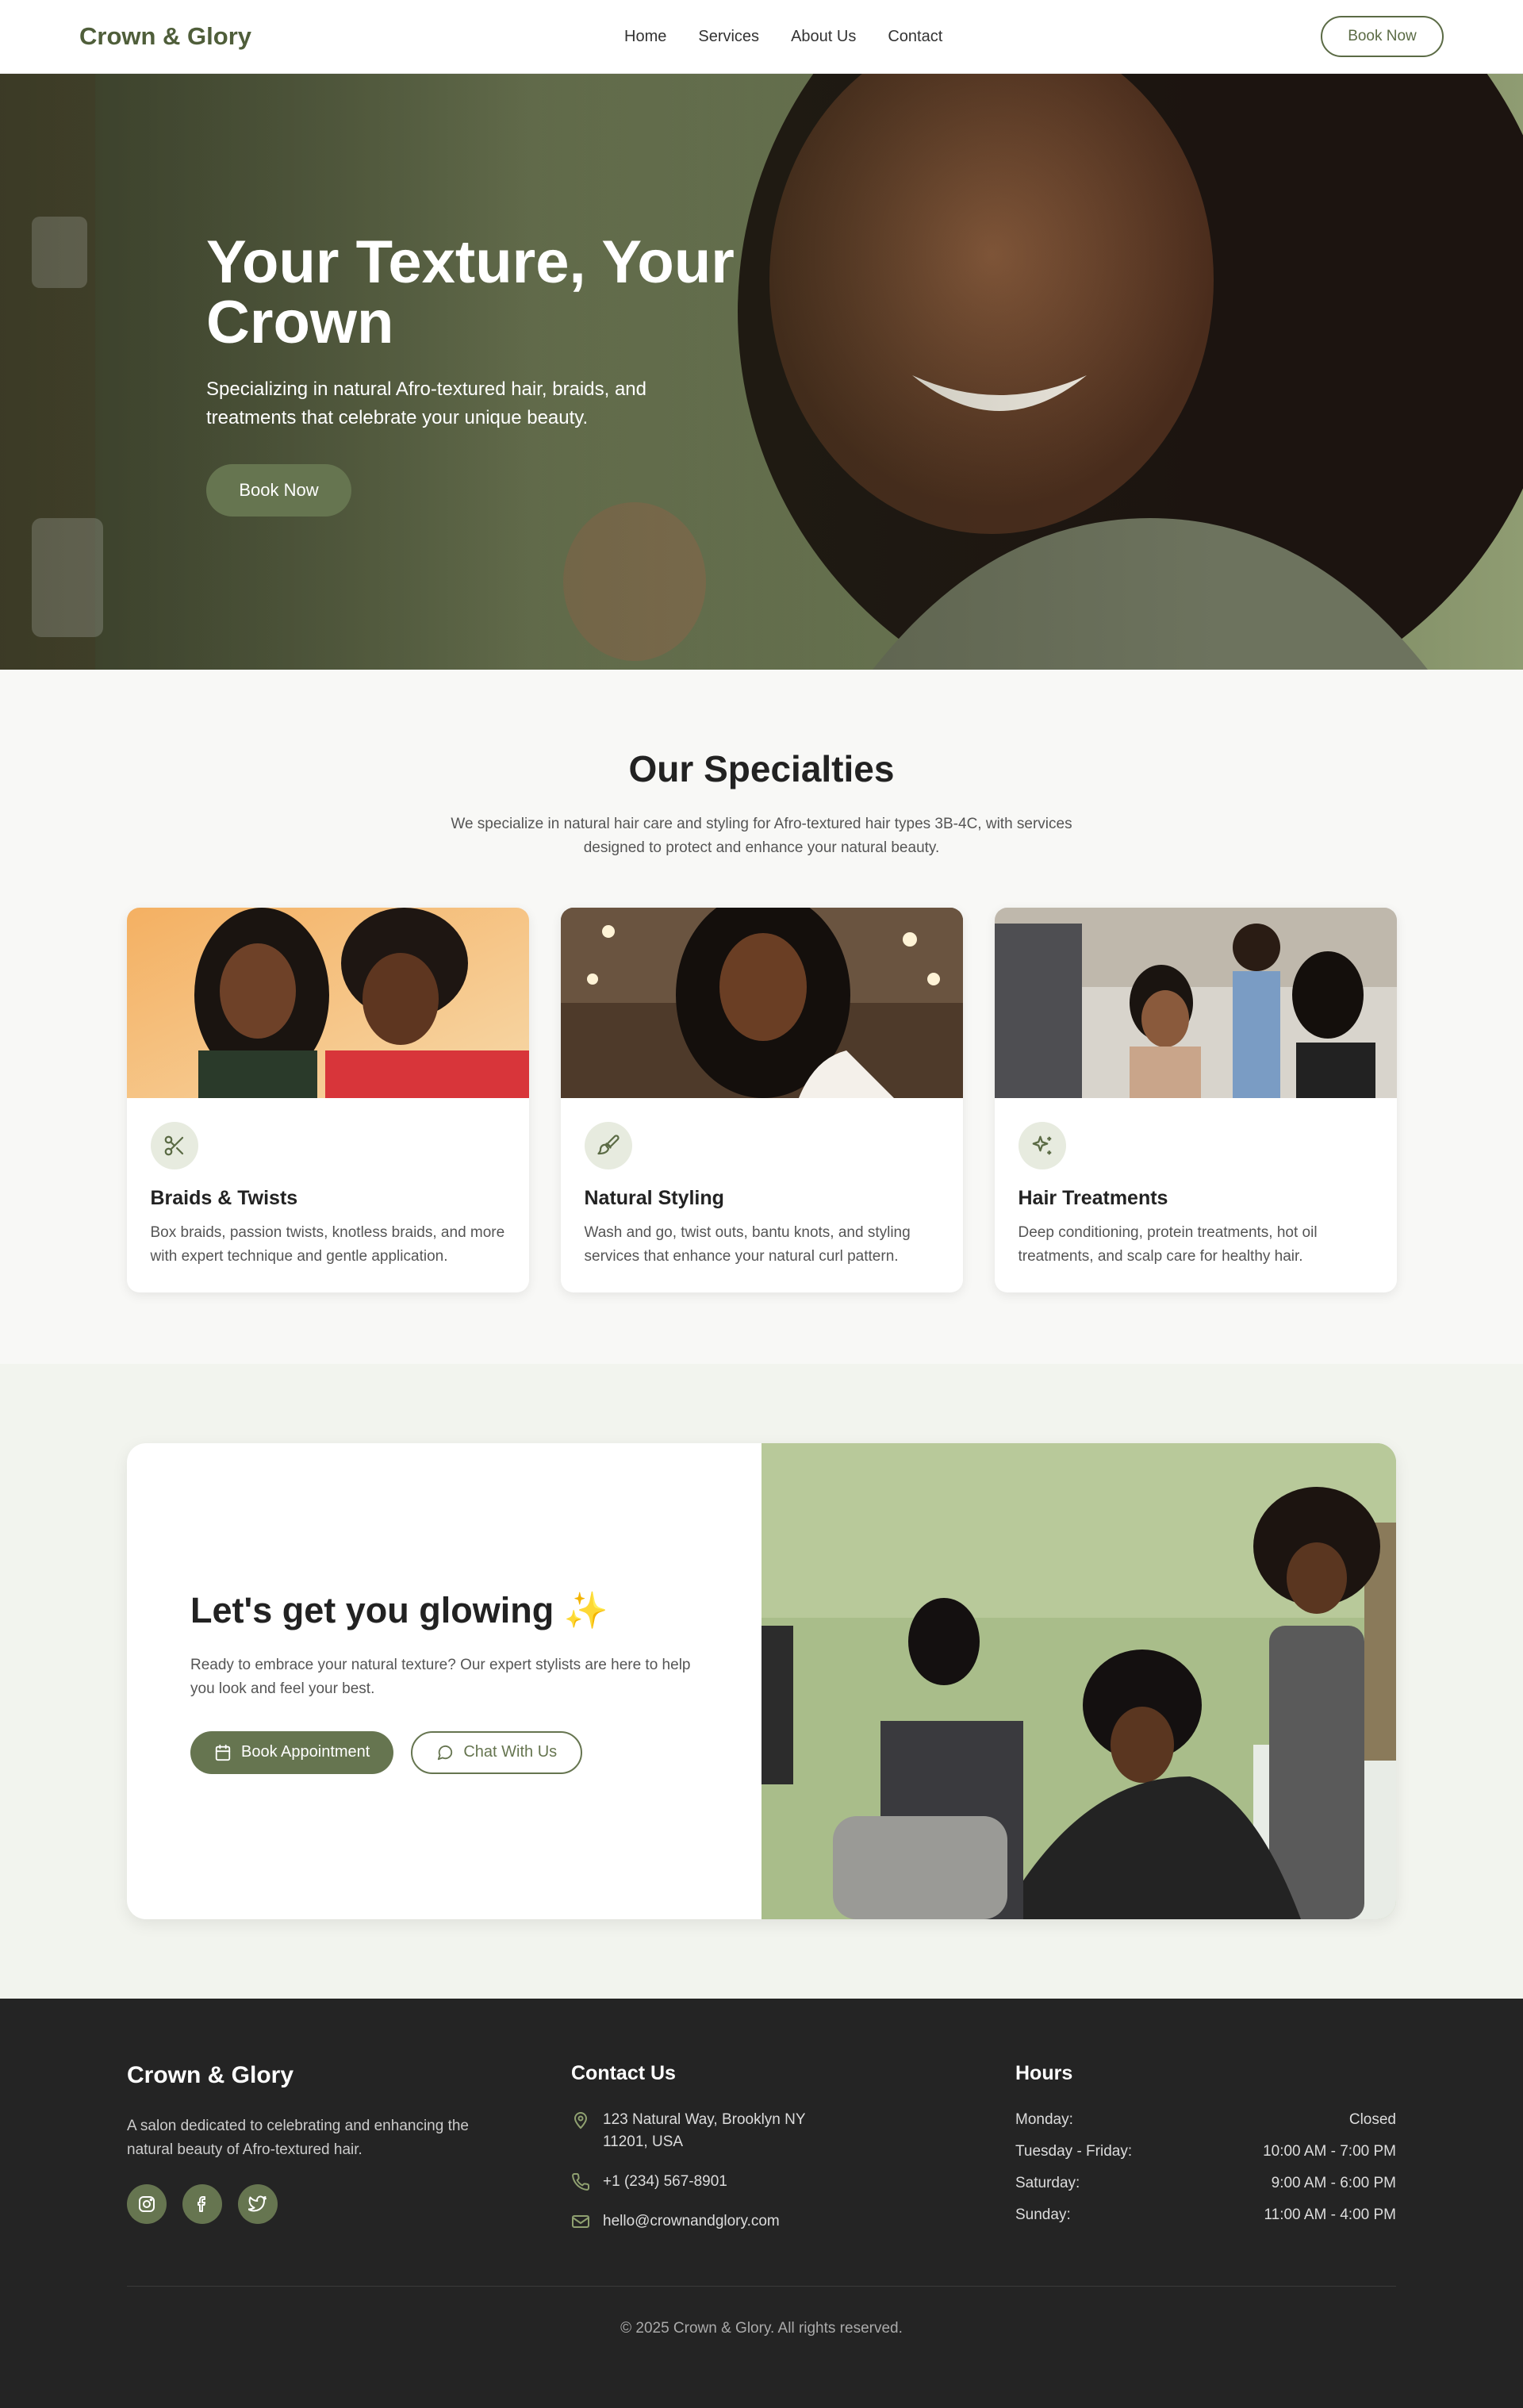 This screenshot has height=2408, width=1523. Describe the element at coordinates (665, 2182) in the screenshot. I see `phone-text: +1 (234) 567-8901` at that location.